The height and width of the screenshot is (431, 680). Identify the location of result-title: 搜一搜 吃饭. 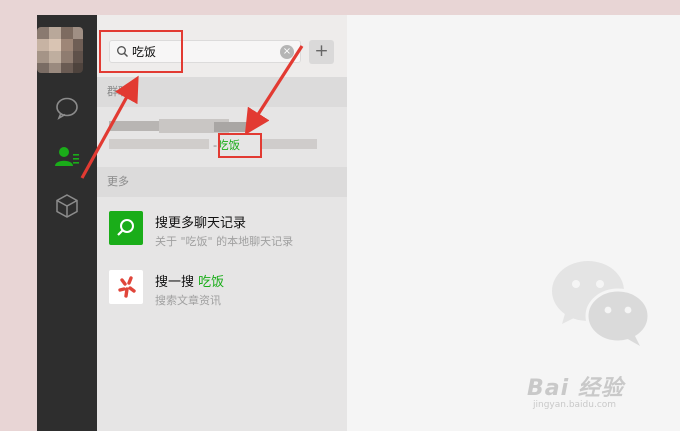
(190, 282).